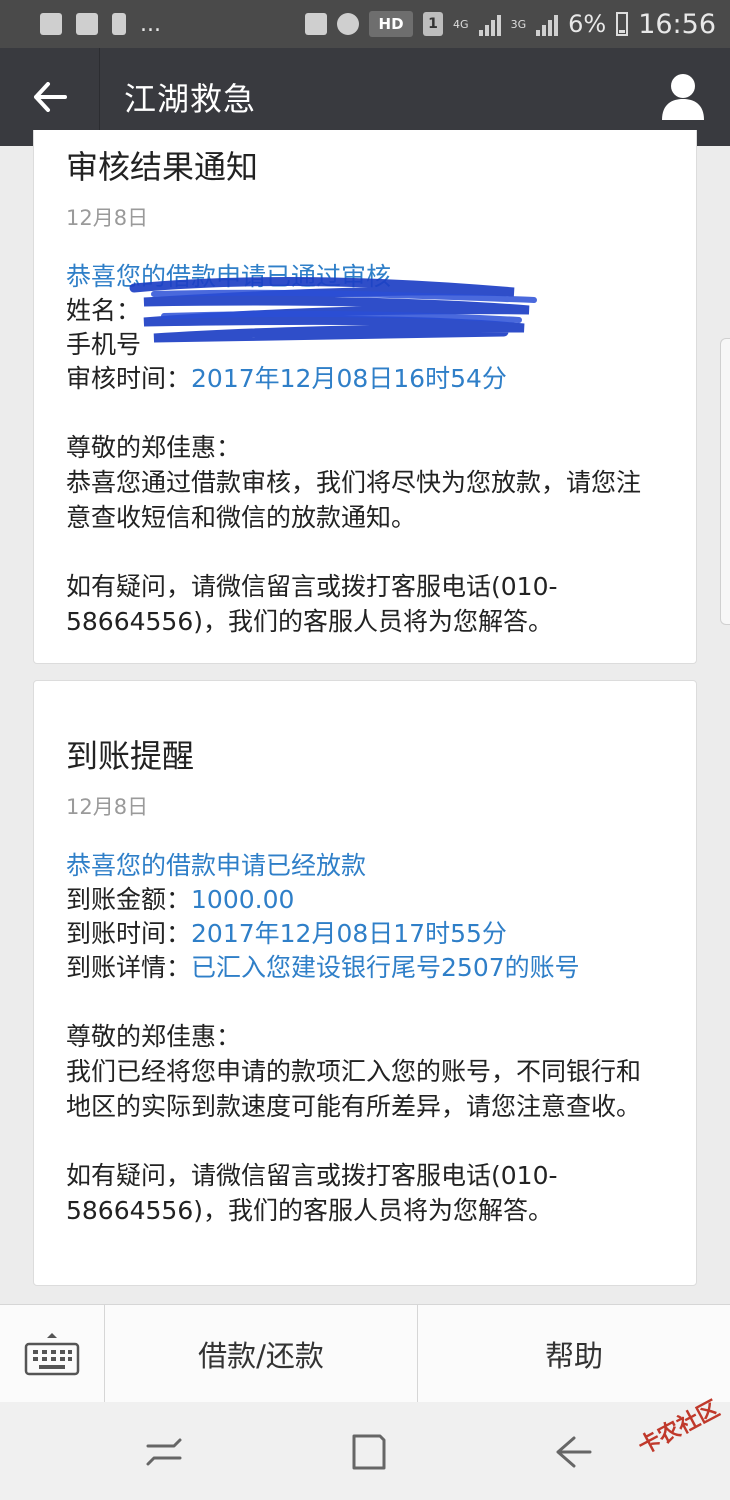 The height and width of the screenshot is (1500, 730). What do you see at coordinates (216, 865) in the screenshot?
I see `message-headline: 恭喜您的借款申请已经放款` at bounding box center [216, 865].